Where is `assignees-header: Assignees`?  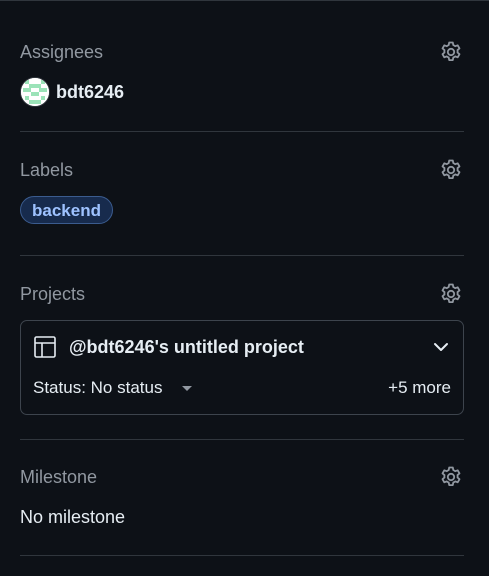 assignees-header: Assignees is located at coordinates (242, 52).